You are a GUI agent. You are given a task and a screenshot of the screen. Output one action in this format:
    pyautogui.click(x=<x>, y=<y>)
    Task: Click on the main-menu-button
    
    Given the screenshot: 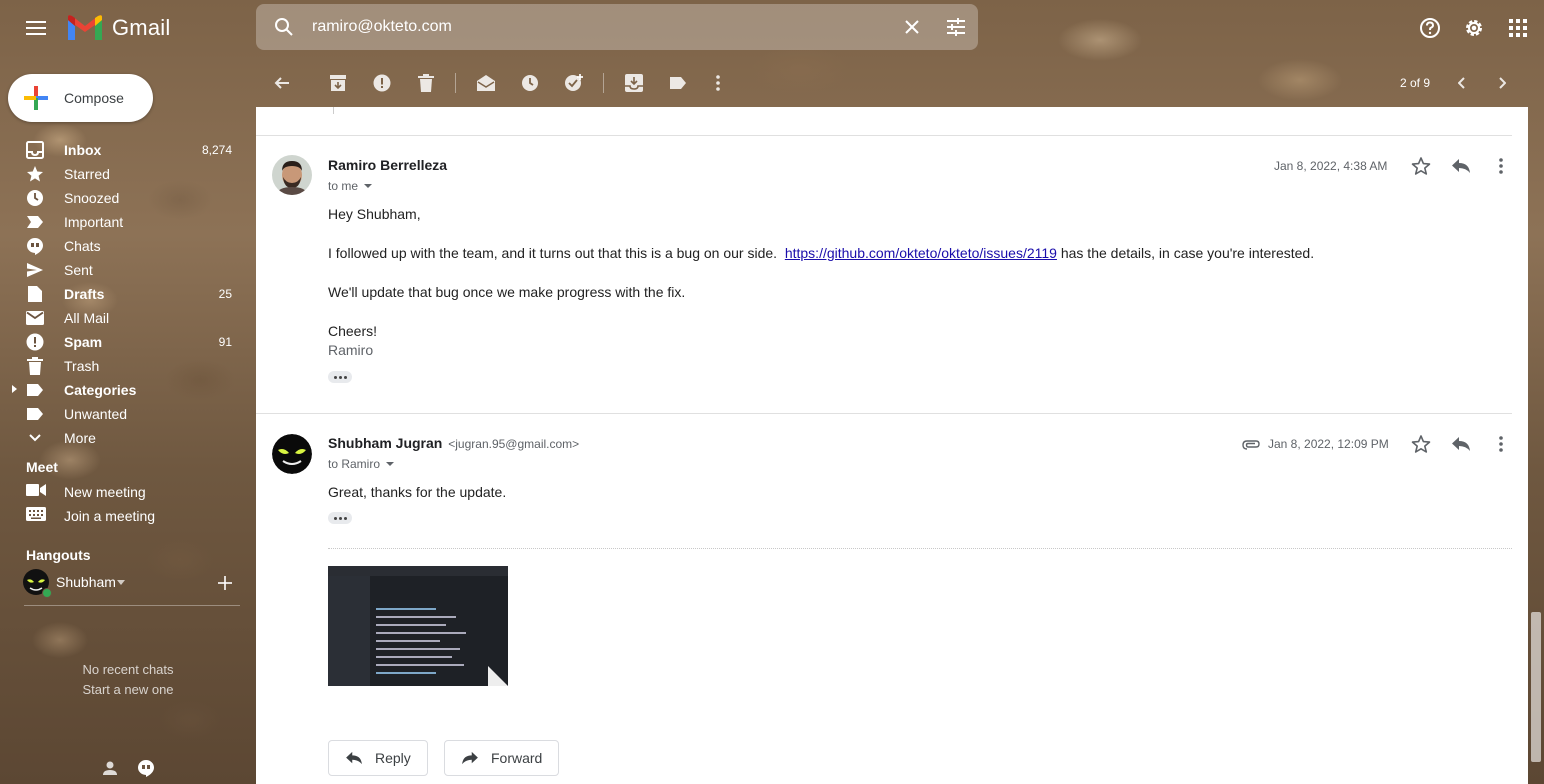 What is the action you would take?
    pyautogui.click(x=36, y=28)
    